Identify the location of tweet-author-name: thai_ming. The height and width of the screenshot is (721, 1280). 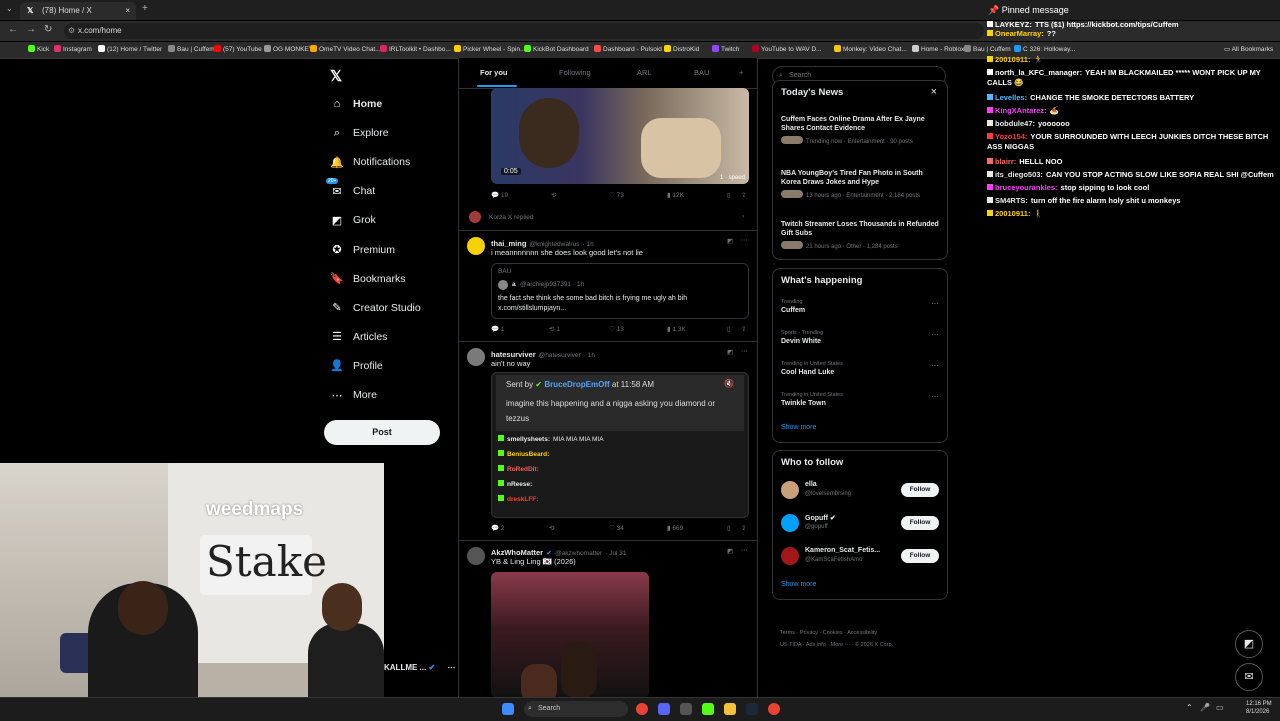
(508, 243).